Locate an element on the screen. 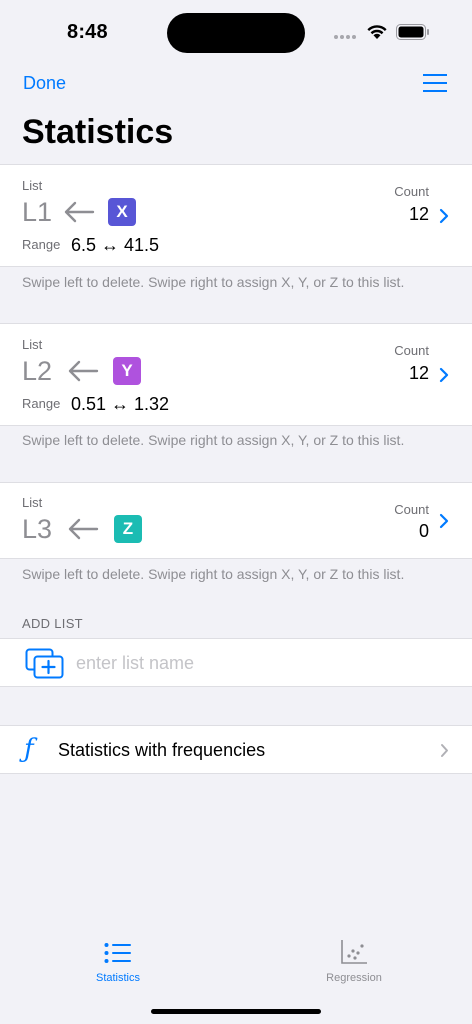 This screenshot has height=1024, width=472. range-value: 0.51 ↔ 1.32 is located at coordinates (120, 404).